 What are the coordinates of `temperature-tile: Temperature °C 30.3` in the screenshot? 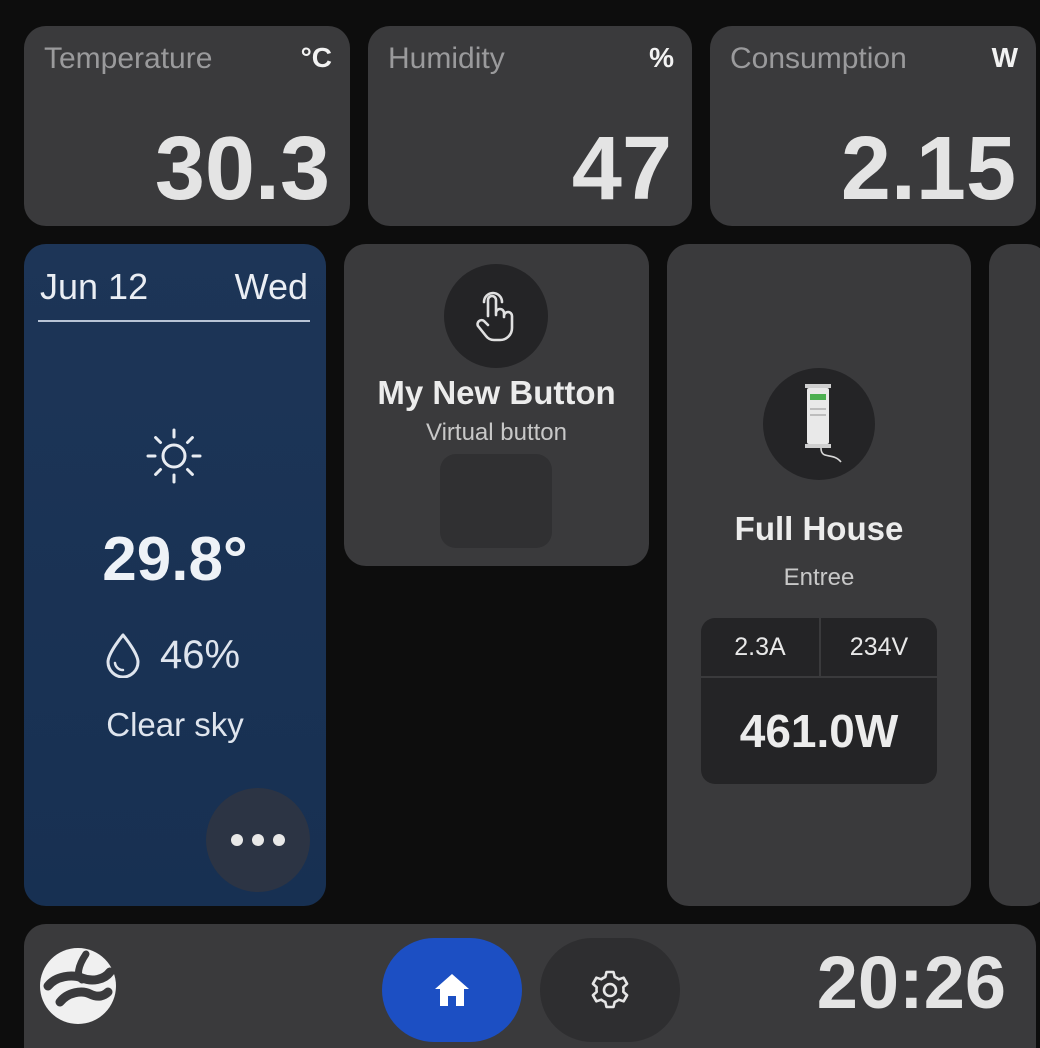 It's located at (187, 126).